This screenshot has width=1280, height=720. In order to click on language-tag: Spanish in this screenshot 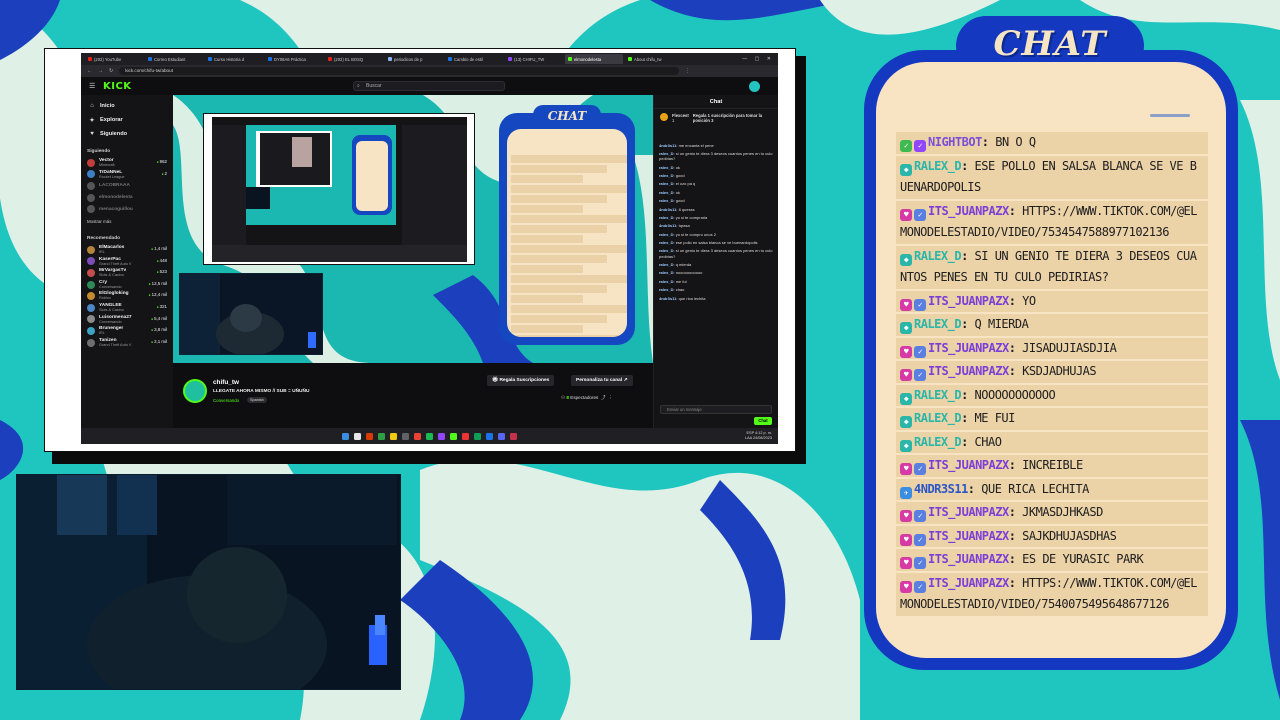, I will do `click(257, 400)`.